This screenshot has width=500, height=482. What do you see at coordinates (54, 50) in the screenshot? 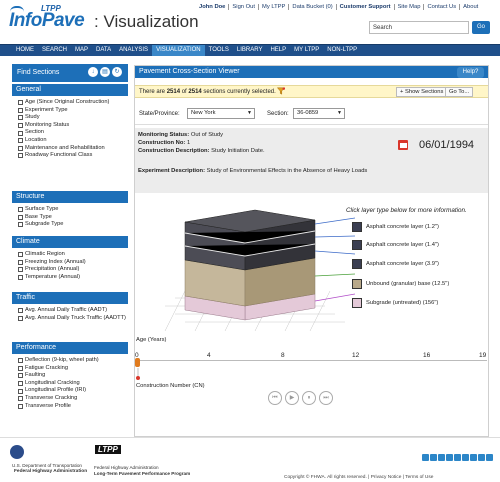
I see `tab-search: SEARCH` at bounding box center [54, 50].